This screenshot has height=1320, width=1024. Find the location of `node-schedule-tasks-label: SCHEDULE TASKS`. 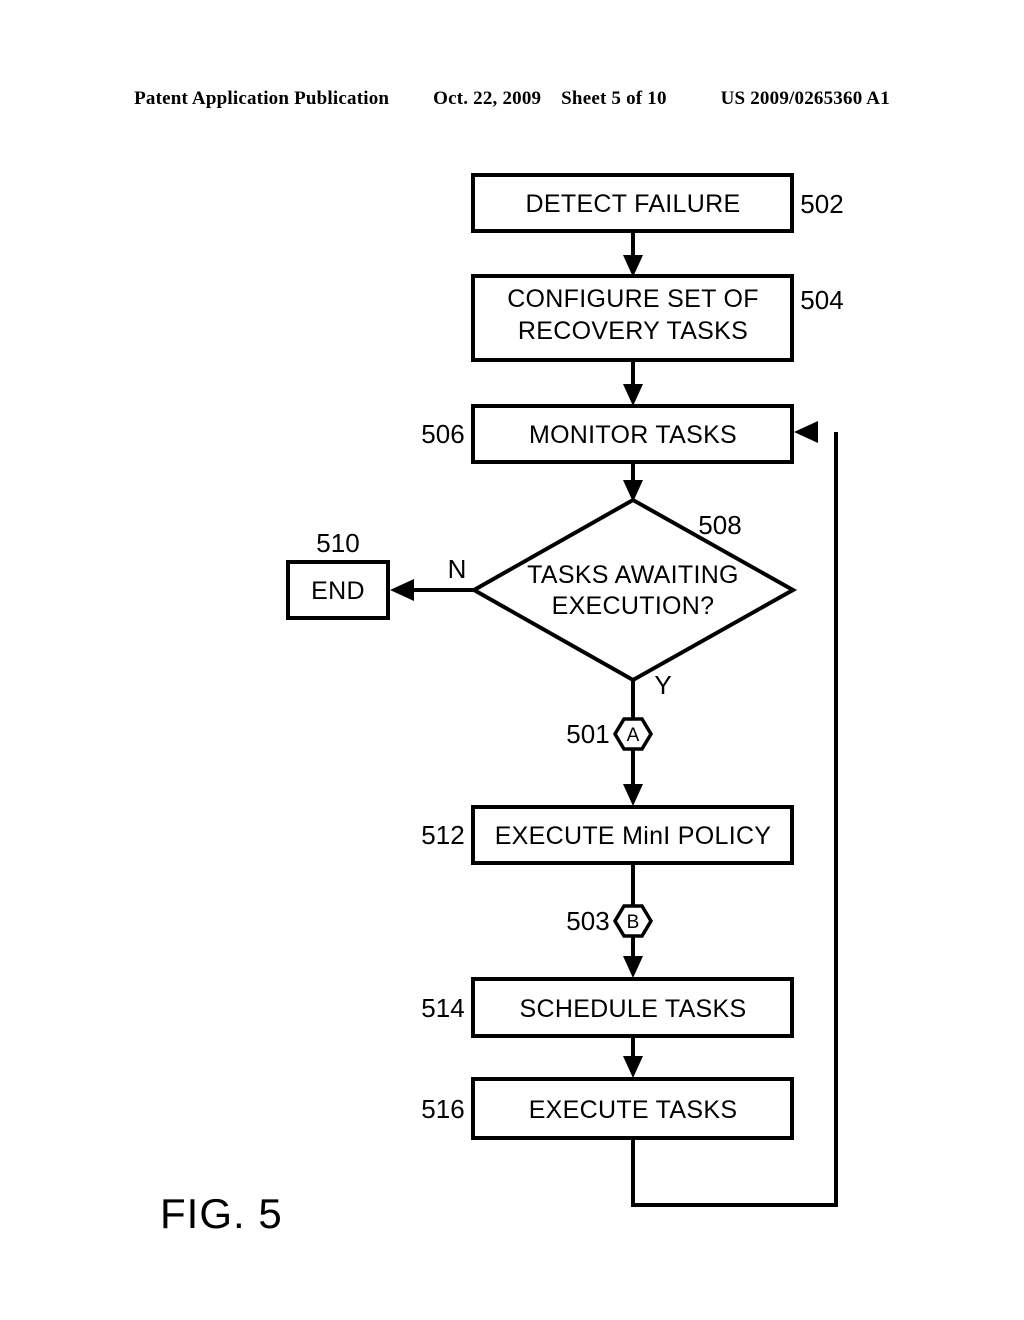

node-schedule-tasks-label: SCHEDULE TASKS is located at coordinates (633, 1009).